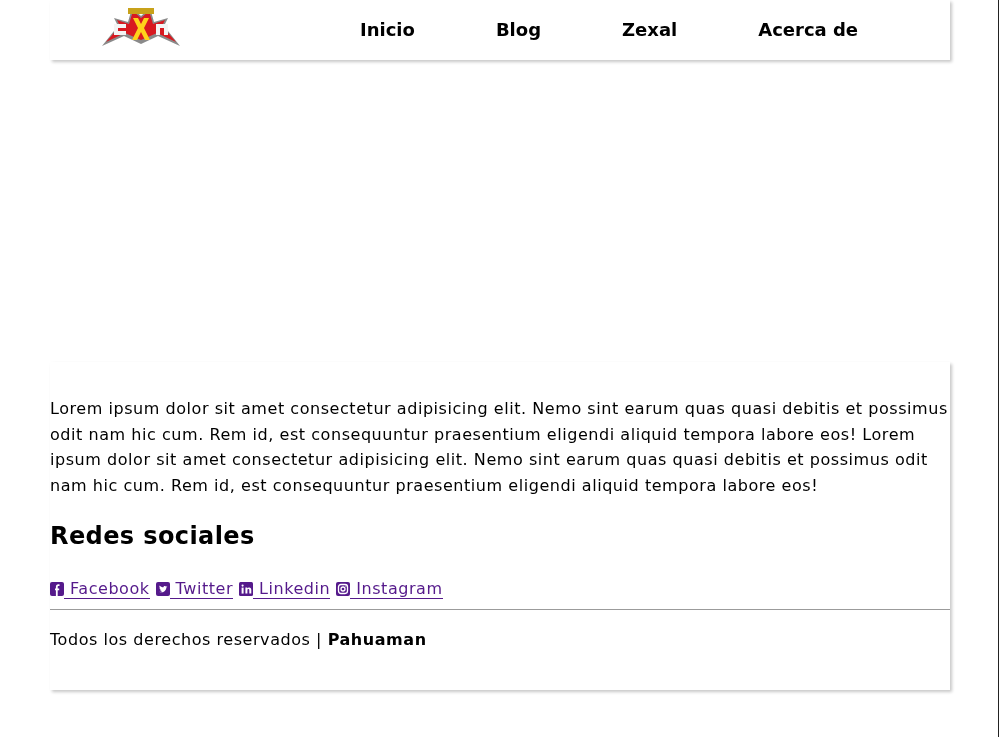  What do you see at coordinates (285, 589) in the screenshot?
I see `social-link: Linkedin` at bounding box center [285, 589].